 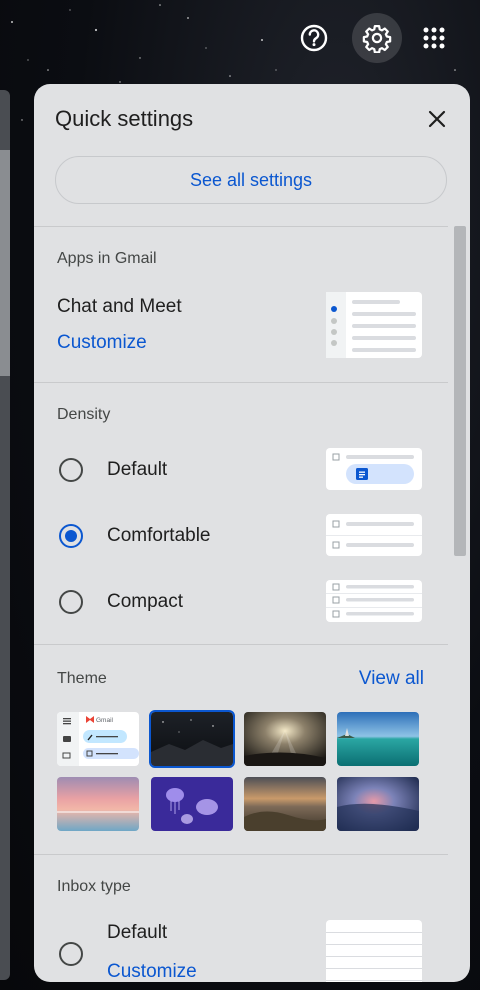 I want to click on view-all-themes-link: View all, so click(x=391, y=679).